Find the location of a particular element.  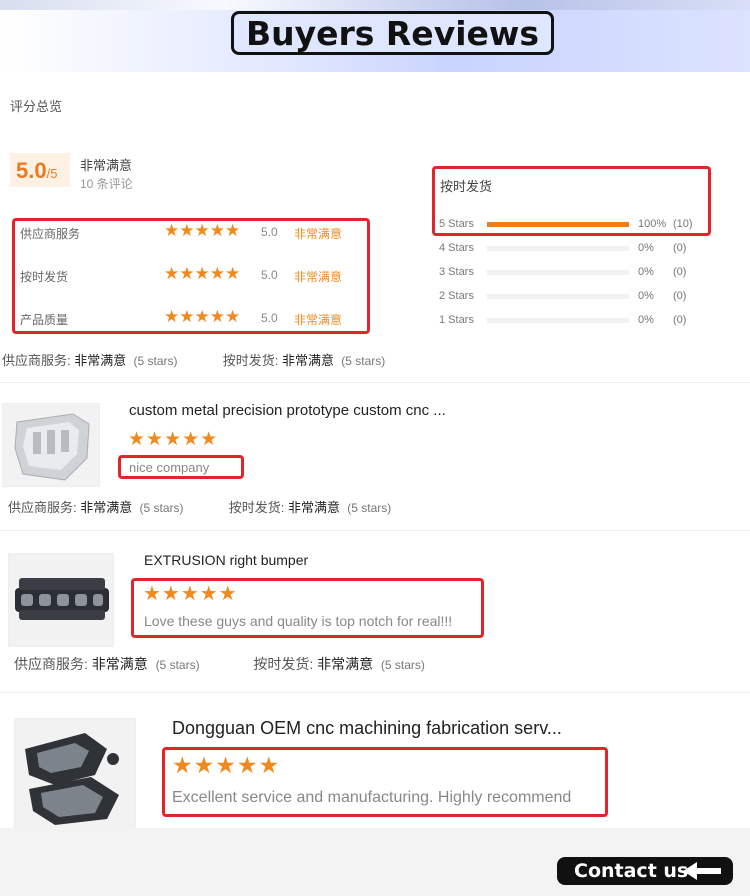

distribution-percent: 100% is located at coordinates (652, 224).